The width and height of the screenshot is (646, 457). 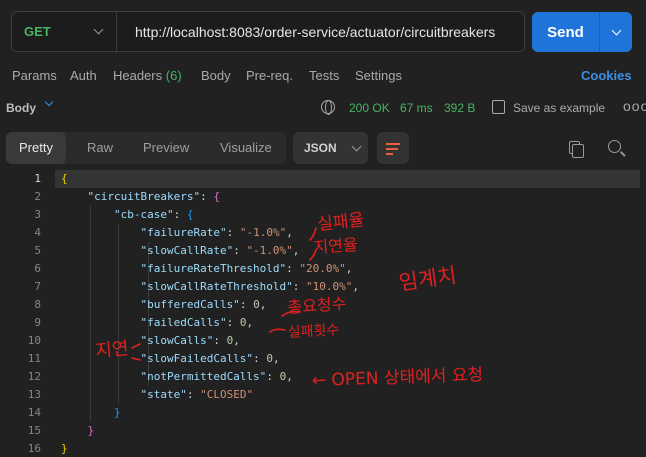 I want to click on line-number: 9, so click(x=37, y=322).